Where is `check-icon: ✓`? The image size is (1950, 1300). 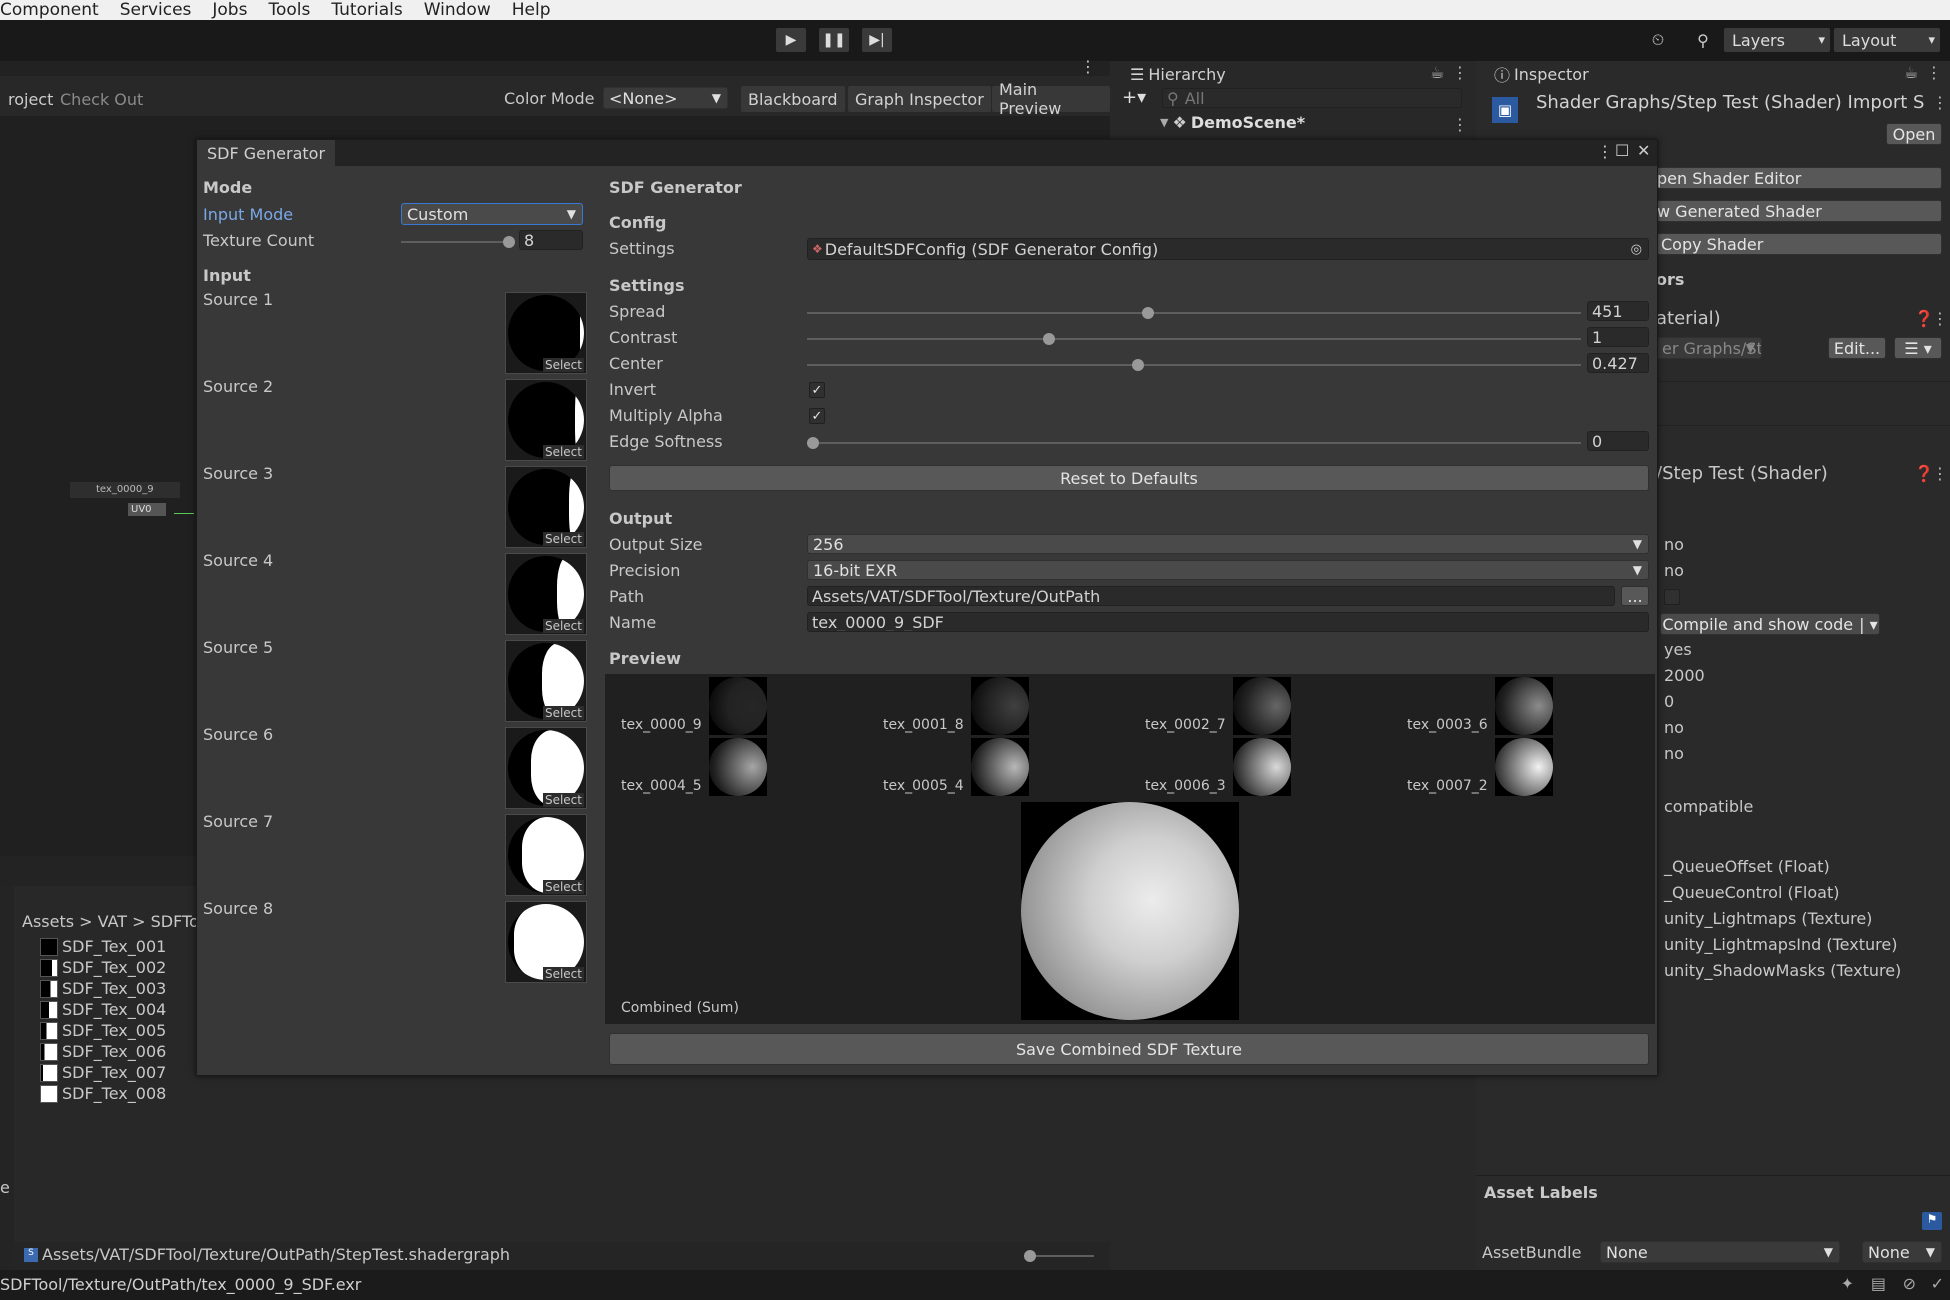 check-icon: ✓ is located at coordinates (1937, 1283).